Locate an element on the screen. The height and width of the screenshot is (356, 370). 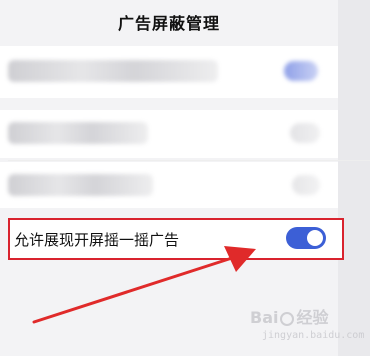
arrow-shaft is located at coordinates (133, 290).